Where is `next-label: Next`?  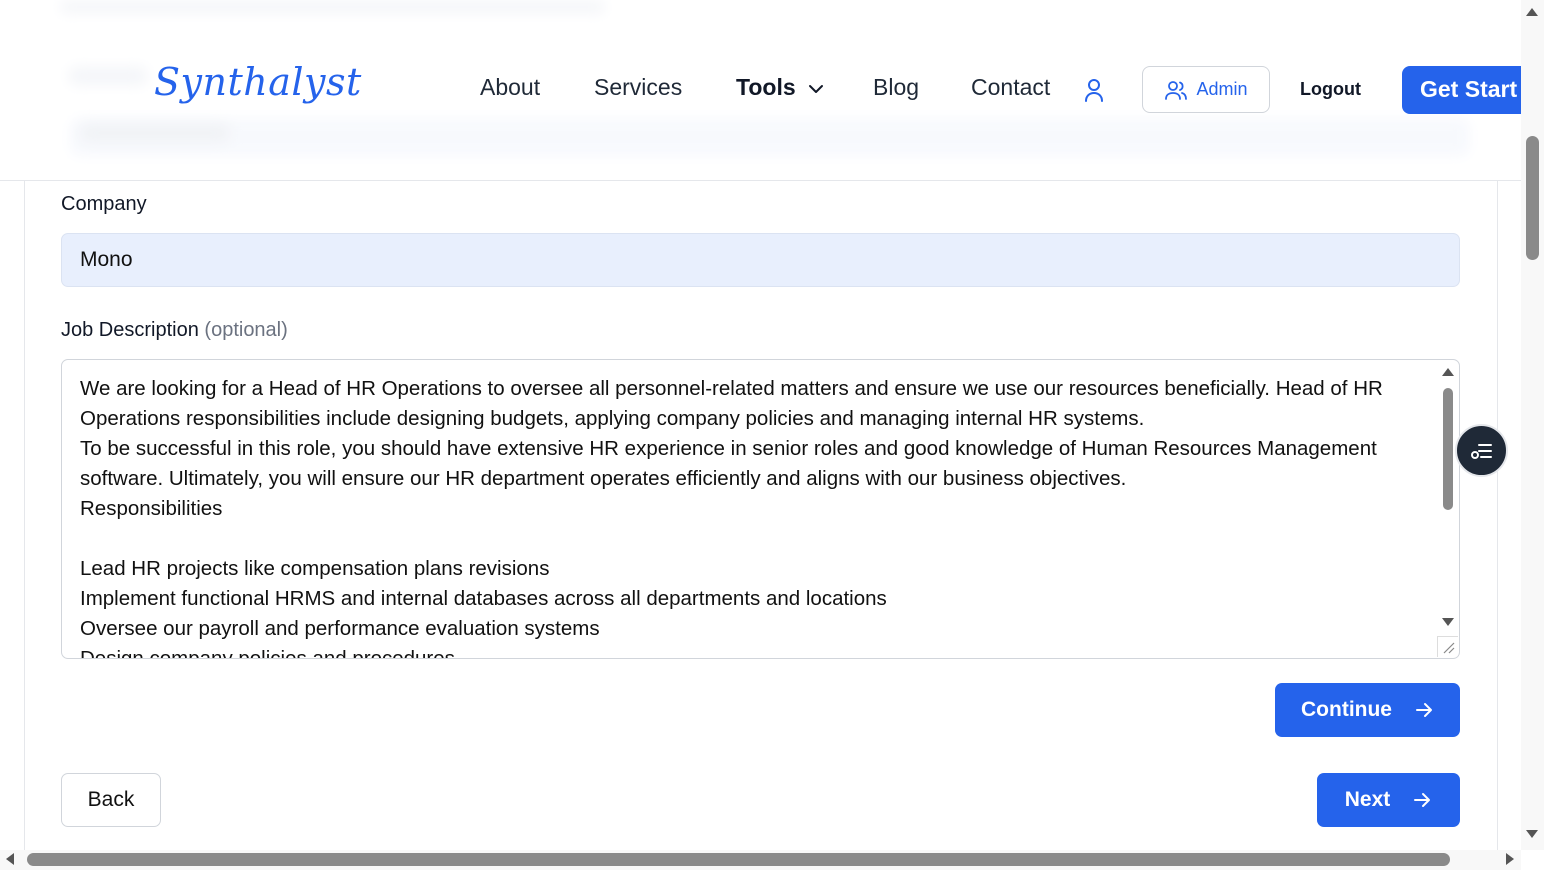 next-label: Next is located at coordinates (1367, 799).